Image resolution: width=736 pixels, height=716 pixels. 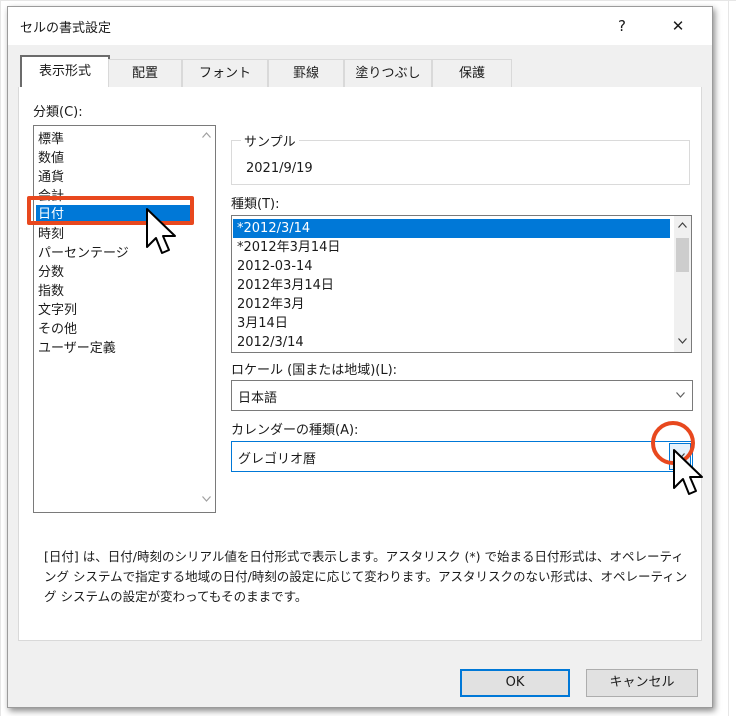 What do you see at coordinates (77, 348) in the screenshot?
I see `category-item-custom: ユーザー定義` at bounding box center [77, 348].